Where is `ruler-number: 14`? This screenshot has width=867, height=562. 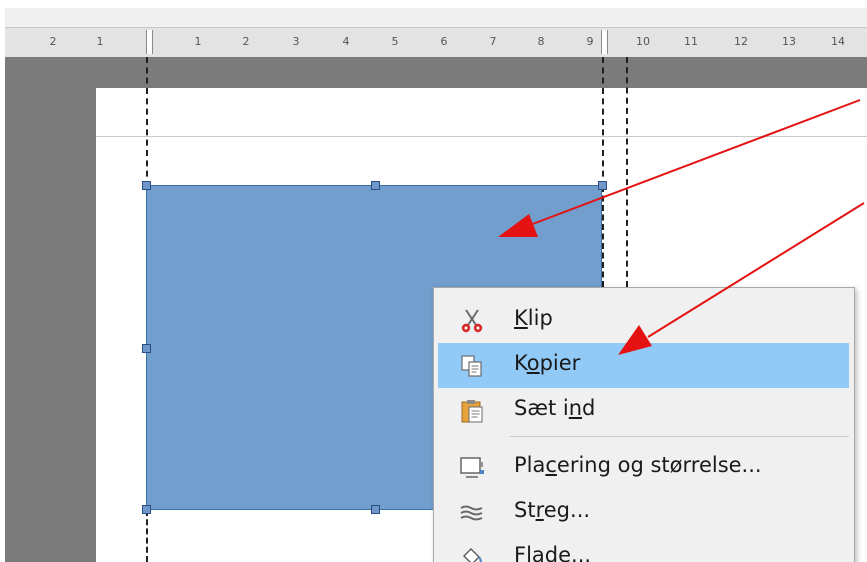
ruler-number: 14 is located at coordinates (838, 41).